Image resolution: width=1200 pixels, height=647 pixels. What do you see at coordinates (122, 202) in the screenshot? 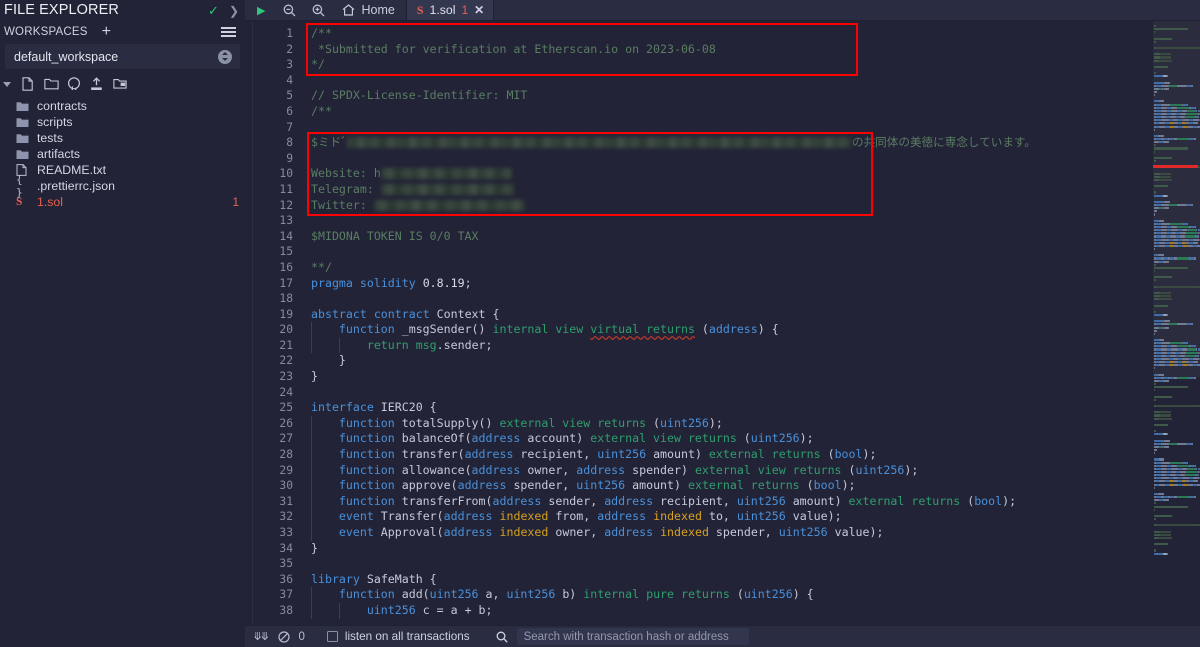
I see `file-tree-item-1-sol: S 1.sol 1` at bounding box center [122, 202].